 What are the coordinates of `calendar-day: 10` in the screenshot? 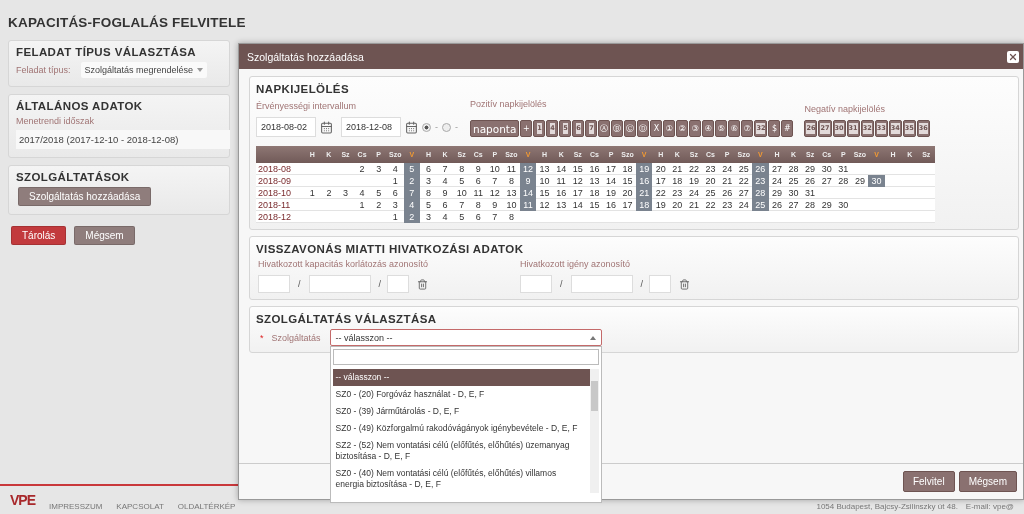 It's located at (544, 181).